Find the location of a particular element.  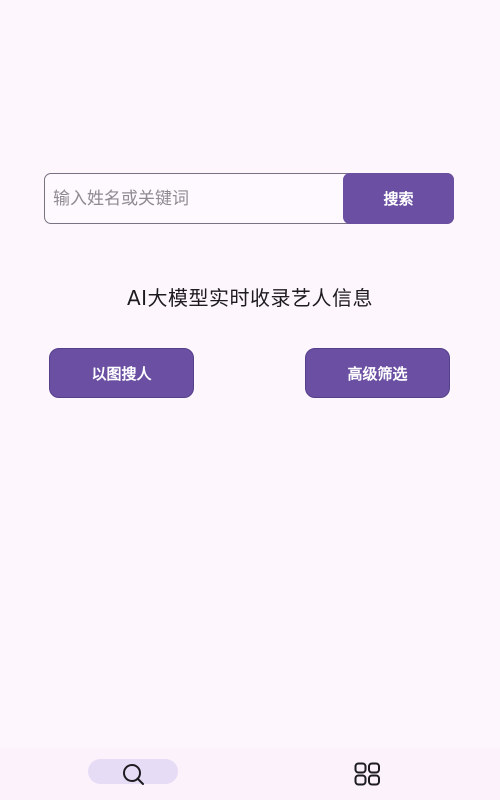

search-input is located at coordinates (192, 198).